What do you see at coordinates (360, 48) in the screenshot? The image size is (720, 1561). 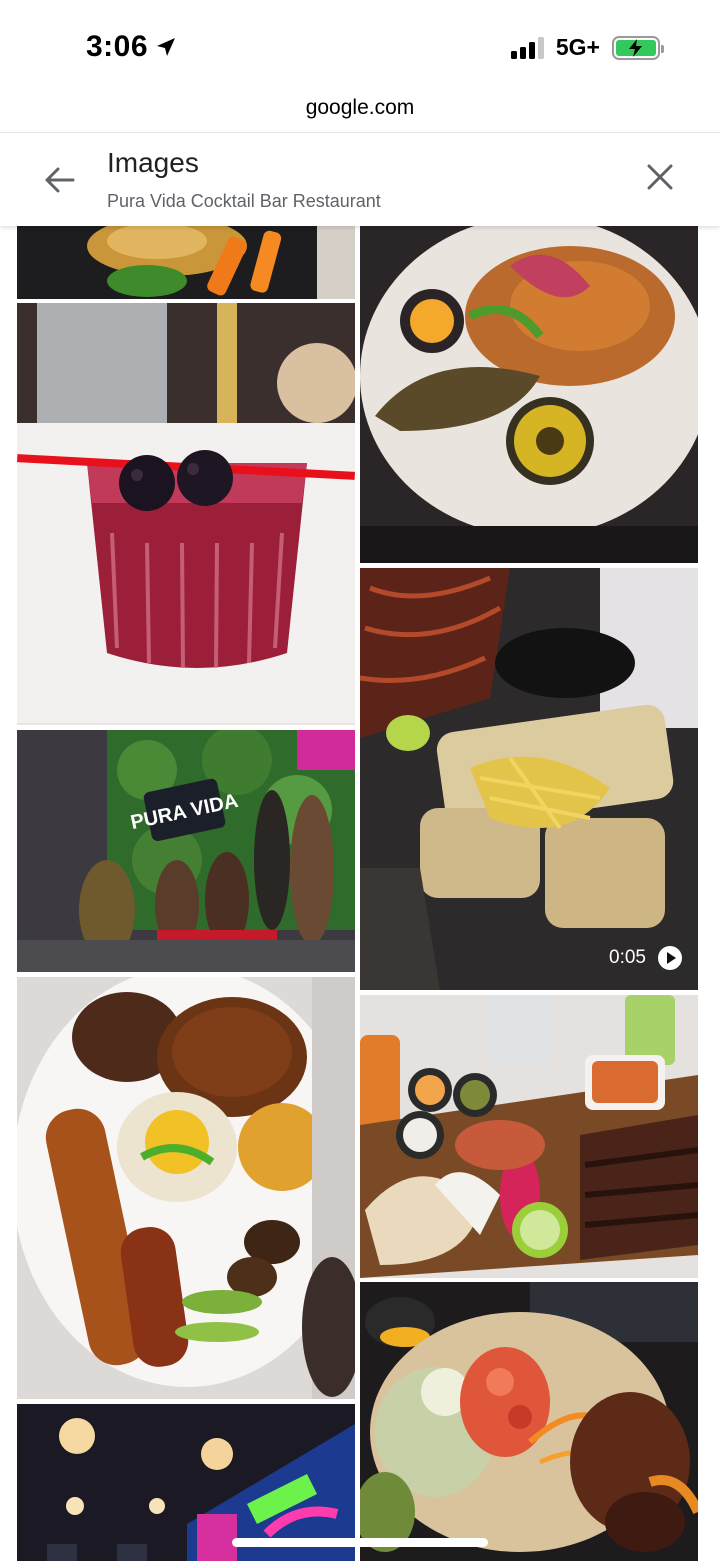 I see `status-bar: 3:06 5G+` at bounding box center [360, 48].